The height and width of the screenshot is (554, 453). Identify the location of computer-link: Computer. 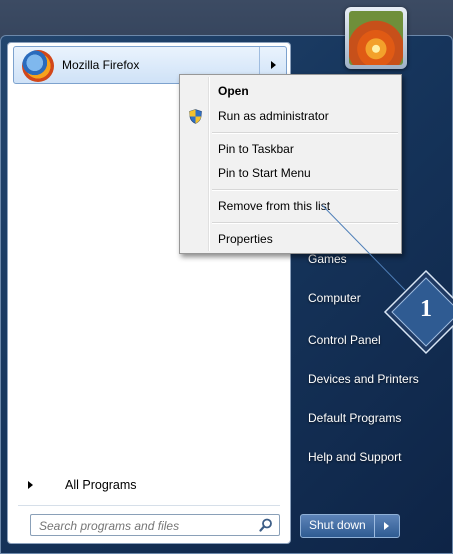
(334, 298).